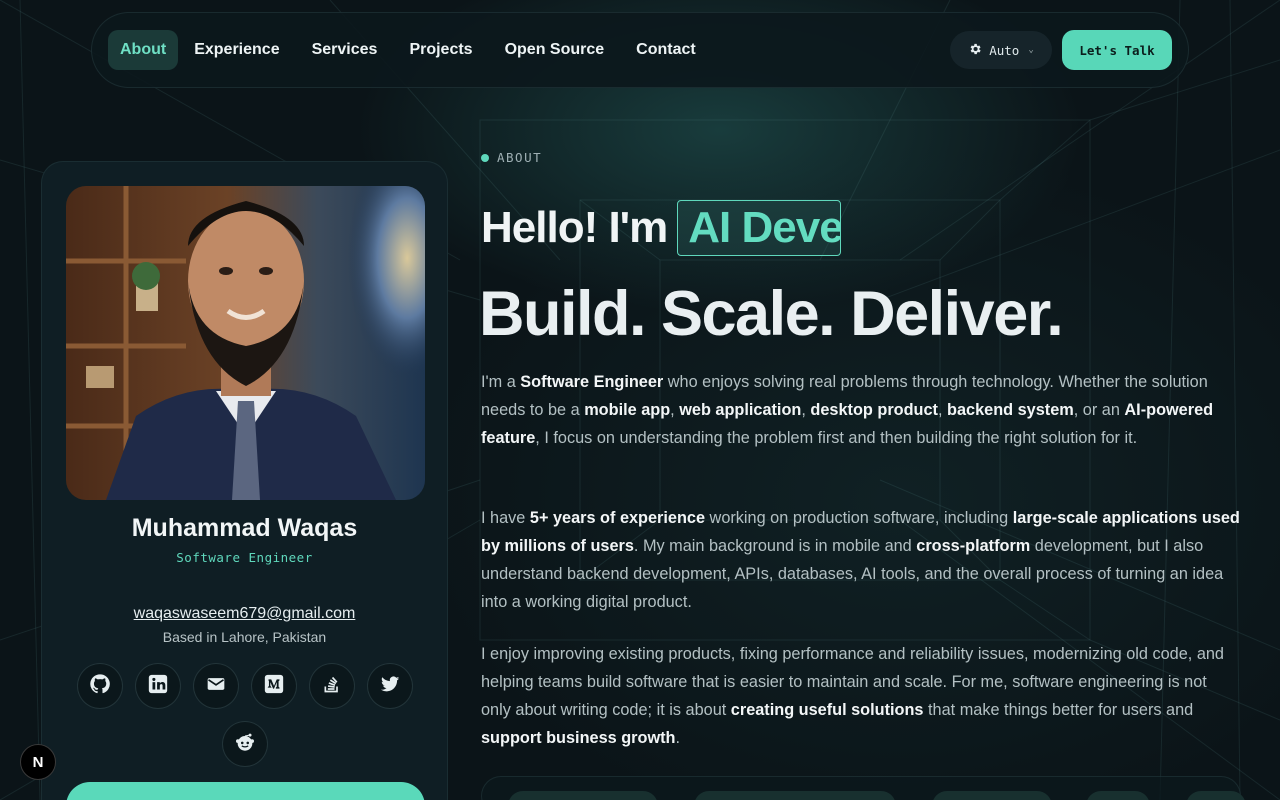 The width and height of the screenshot is (1280, 800). Describe the element at coordinates (244, 614) in the screenshot. I see `email-link: waqaswaseem679@gmail.com` at that location.